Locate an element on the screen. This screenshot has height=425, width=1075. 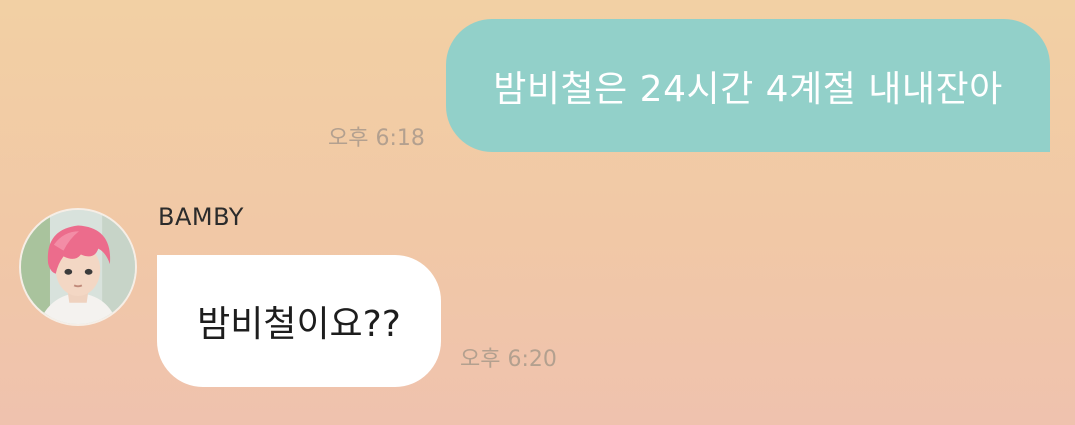
incoming-message-text: 밤비철이요?? is located at coordinates (299, 324).